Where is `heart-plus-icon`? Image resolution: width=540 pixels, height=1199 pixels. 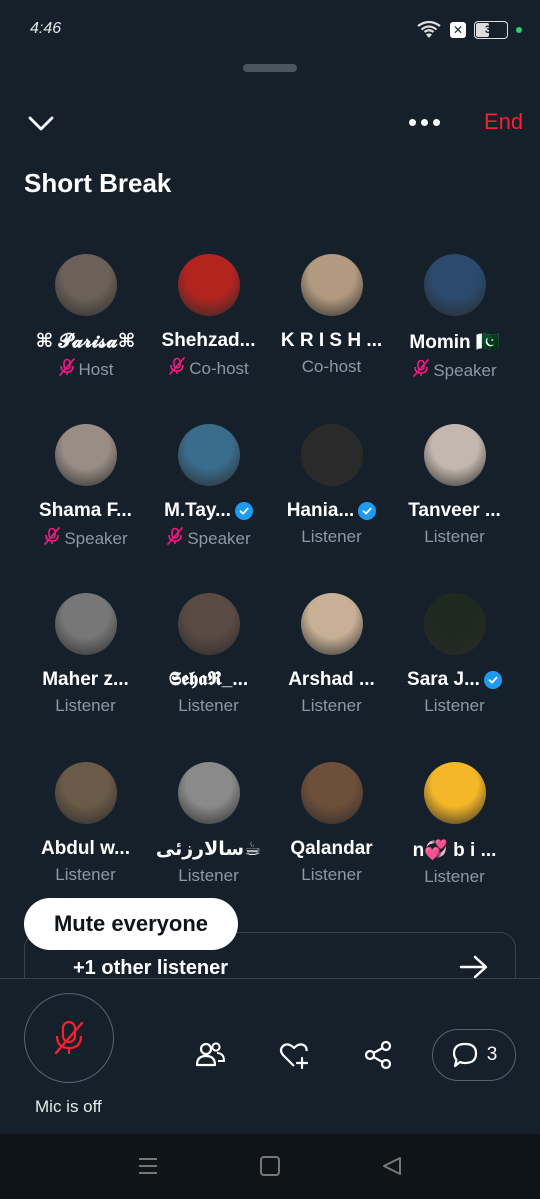
heart-plus-icon is located at coordinates (294, 1055).